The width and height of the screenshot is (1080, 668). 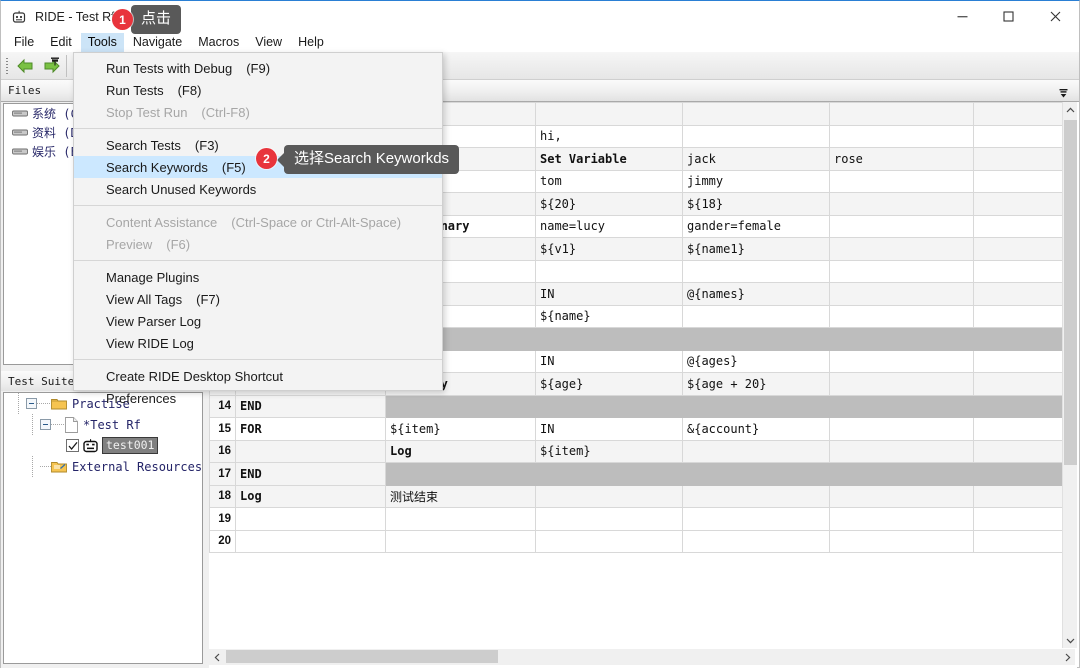 What do you see at coordinates (962, 16) in the screenshot?
I see `minimize-button` at bounding box center [962, 16].